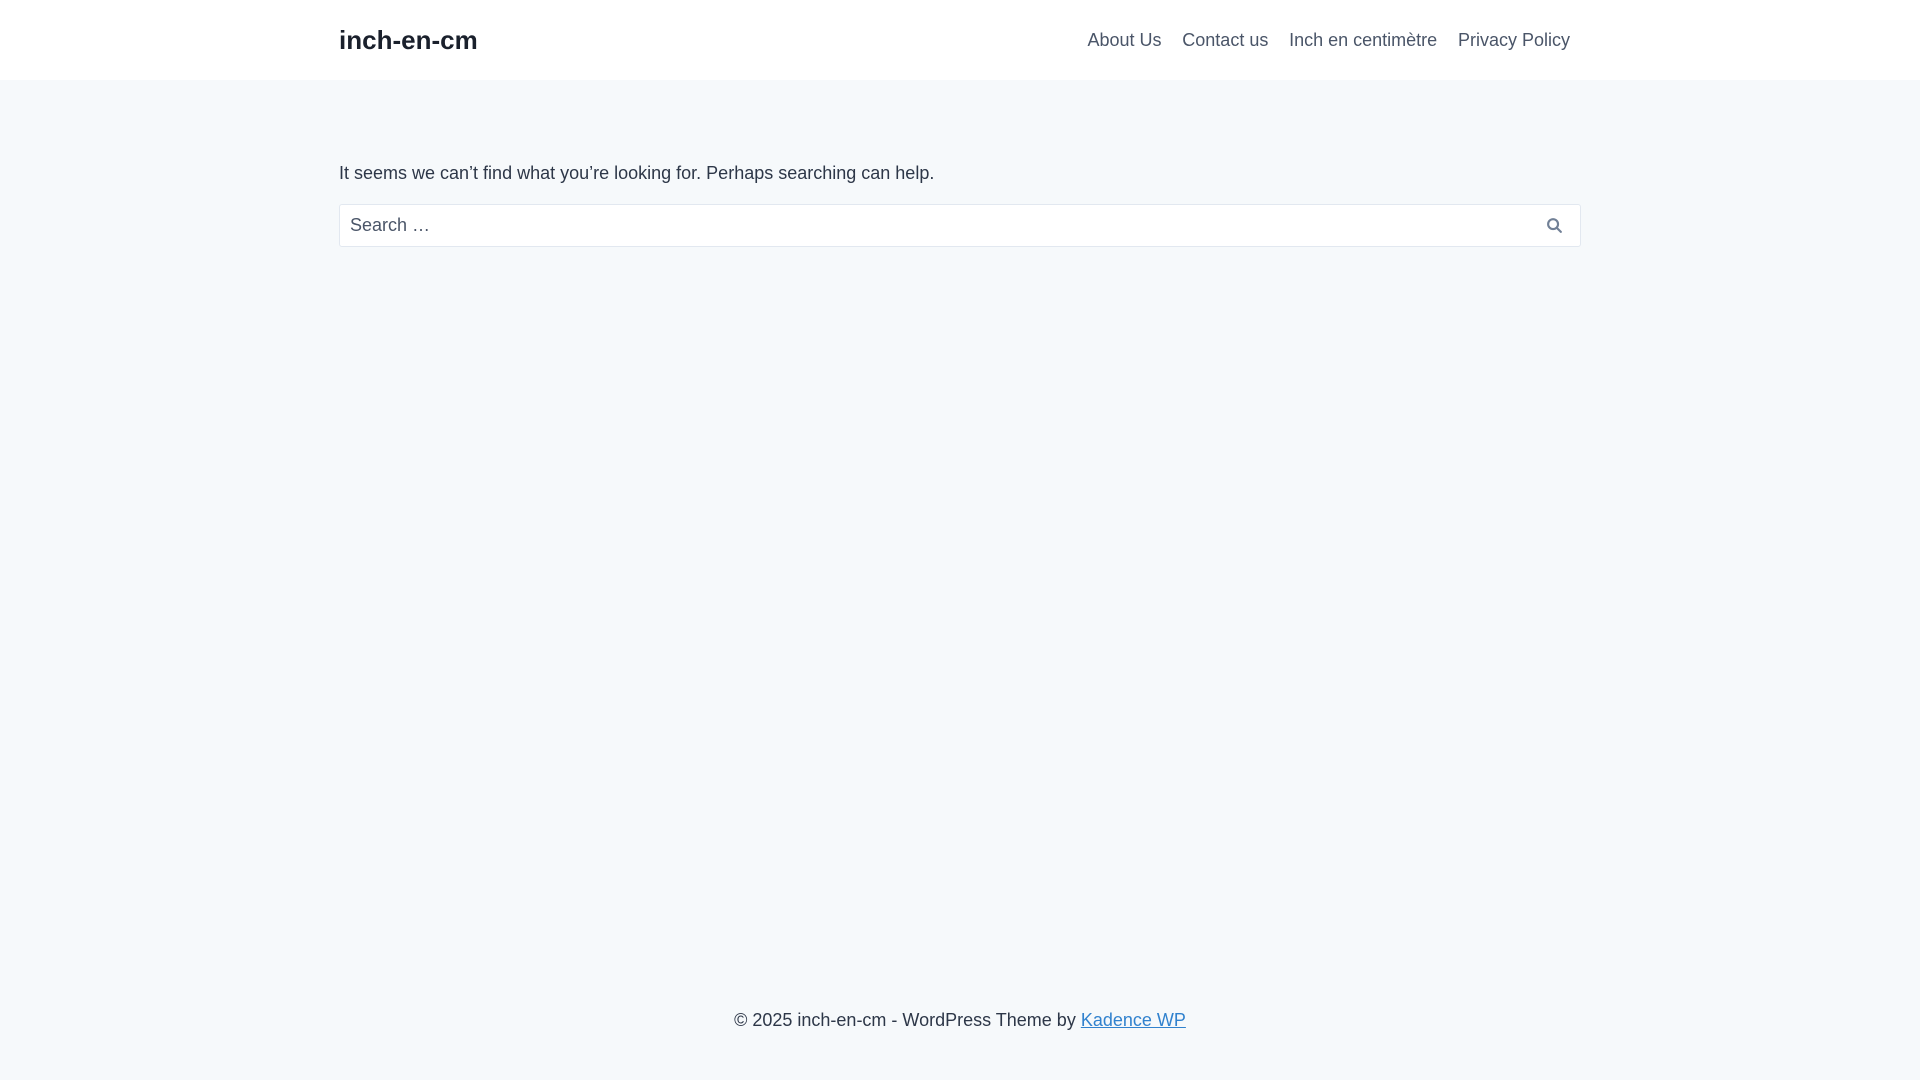  I want to click on footer-copyright: © 2025 inch-en-cm - WordPress Theme by, so click(907, 1019).